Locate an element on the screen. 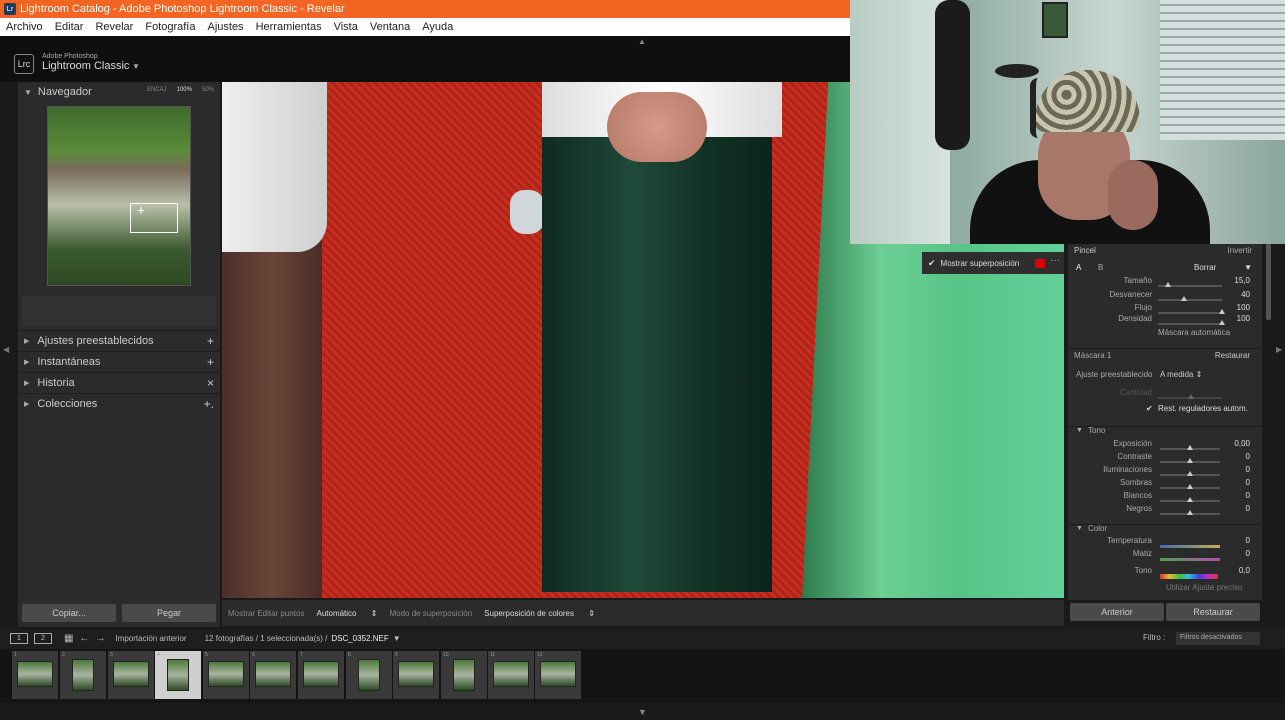 The image size is (1285, 720). filmstrip-thumbnail: 1 is located at coordinates (35, 675).